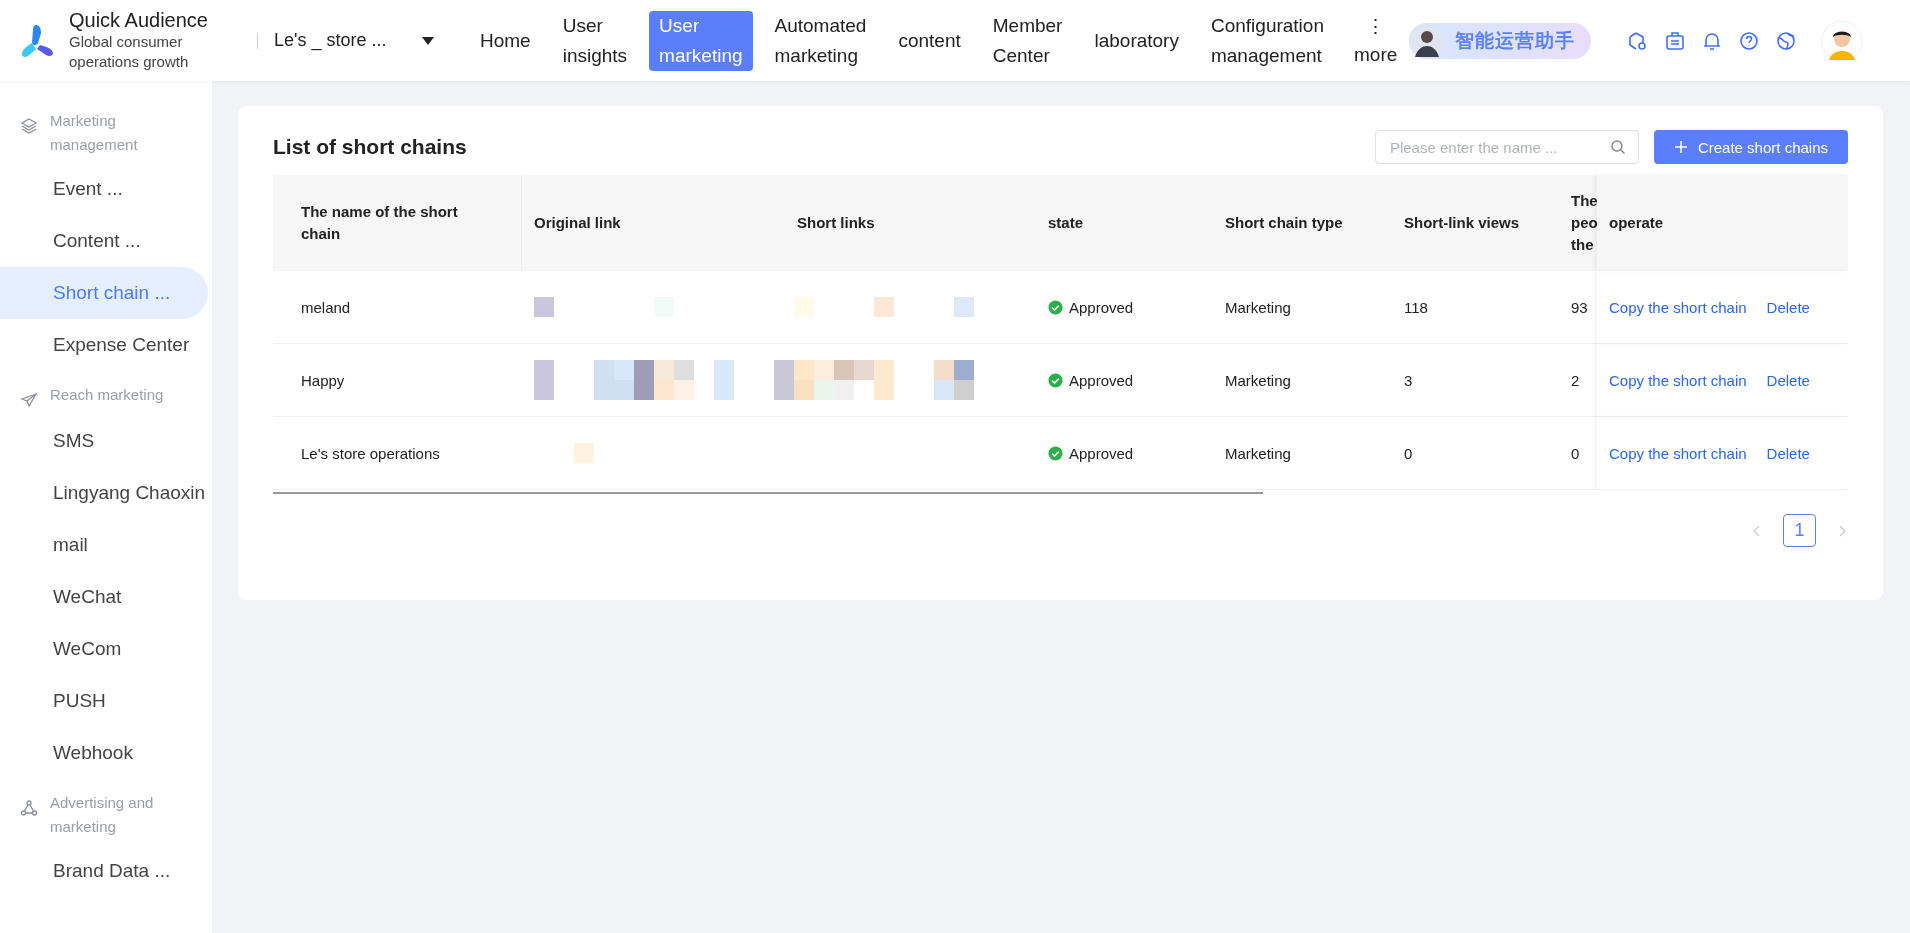  Describe the element at coordinates (1584, 307) in the screenshot. I see `table-cell: 93` at that location.